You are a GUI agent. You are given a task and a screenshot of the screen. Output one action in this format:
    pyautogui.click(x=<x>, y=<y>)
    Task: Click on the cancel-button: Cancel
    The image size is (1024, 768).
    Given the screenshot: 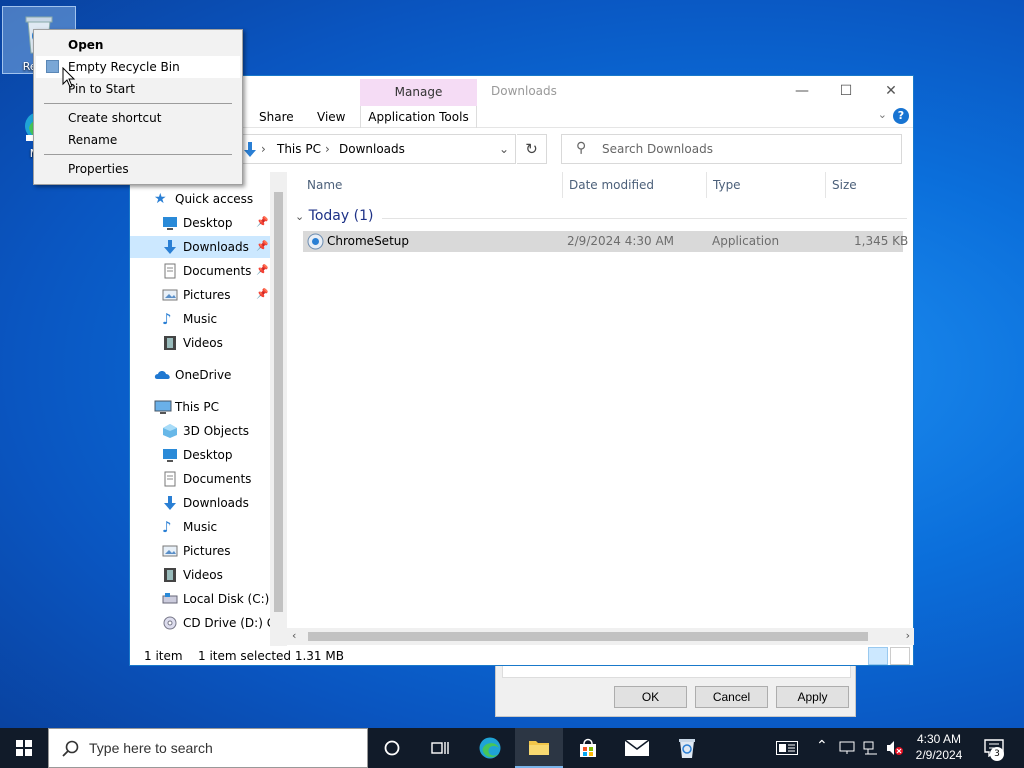 What is the action you would take?
    pyautogui.click(x=731, y=697)
    